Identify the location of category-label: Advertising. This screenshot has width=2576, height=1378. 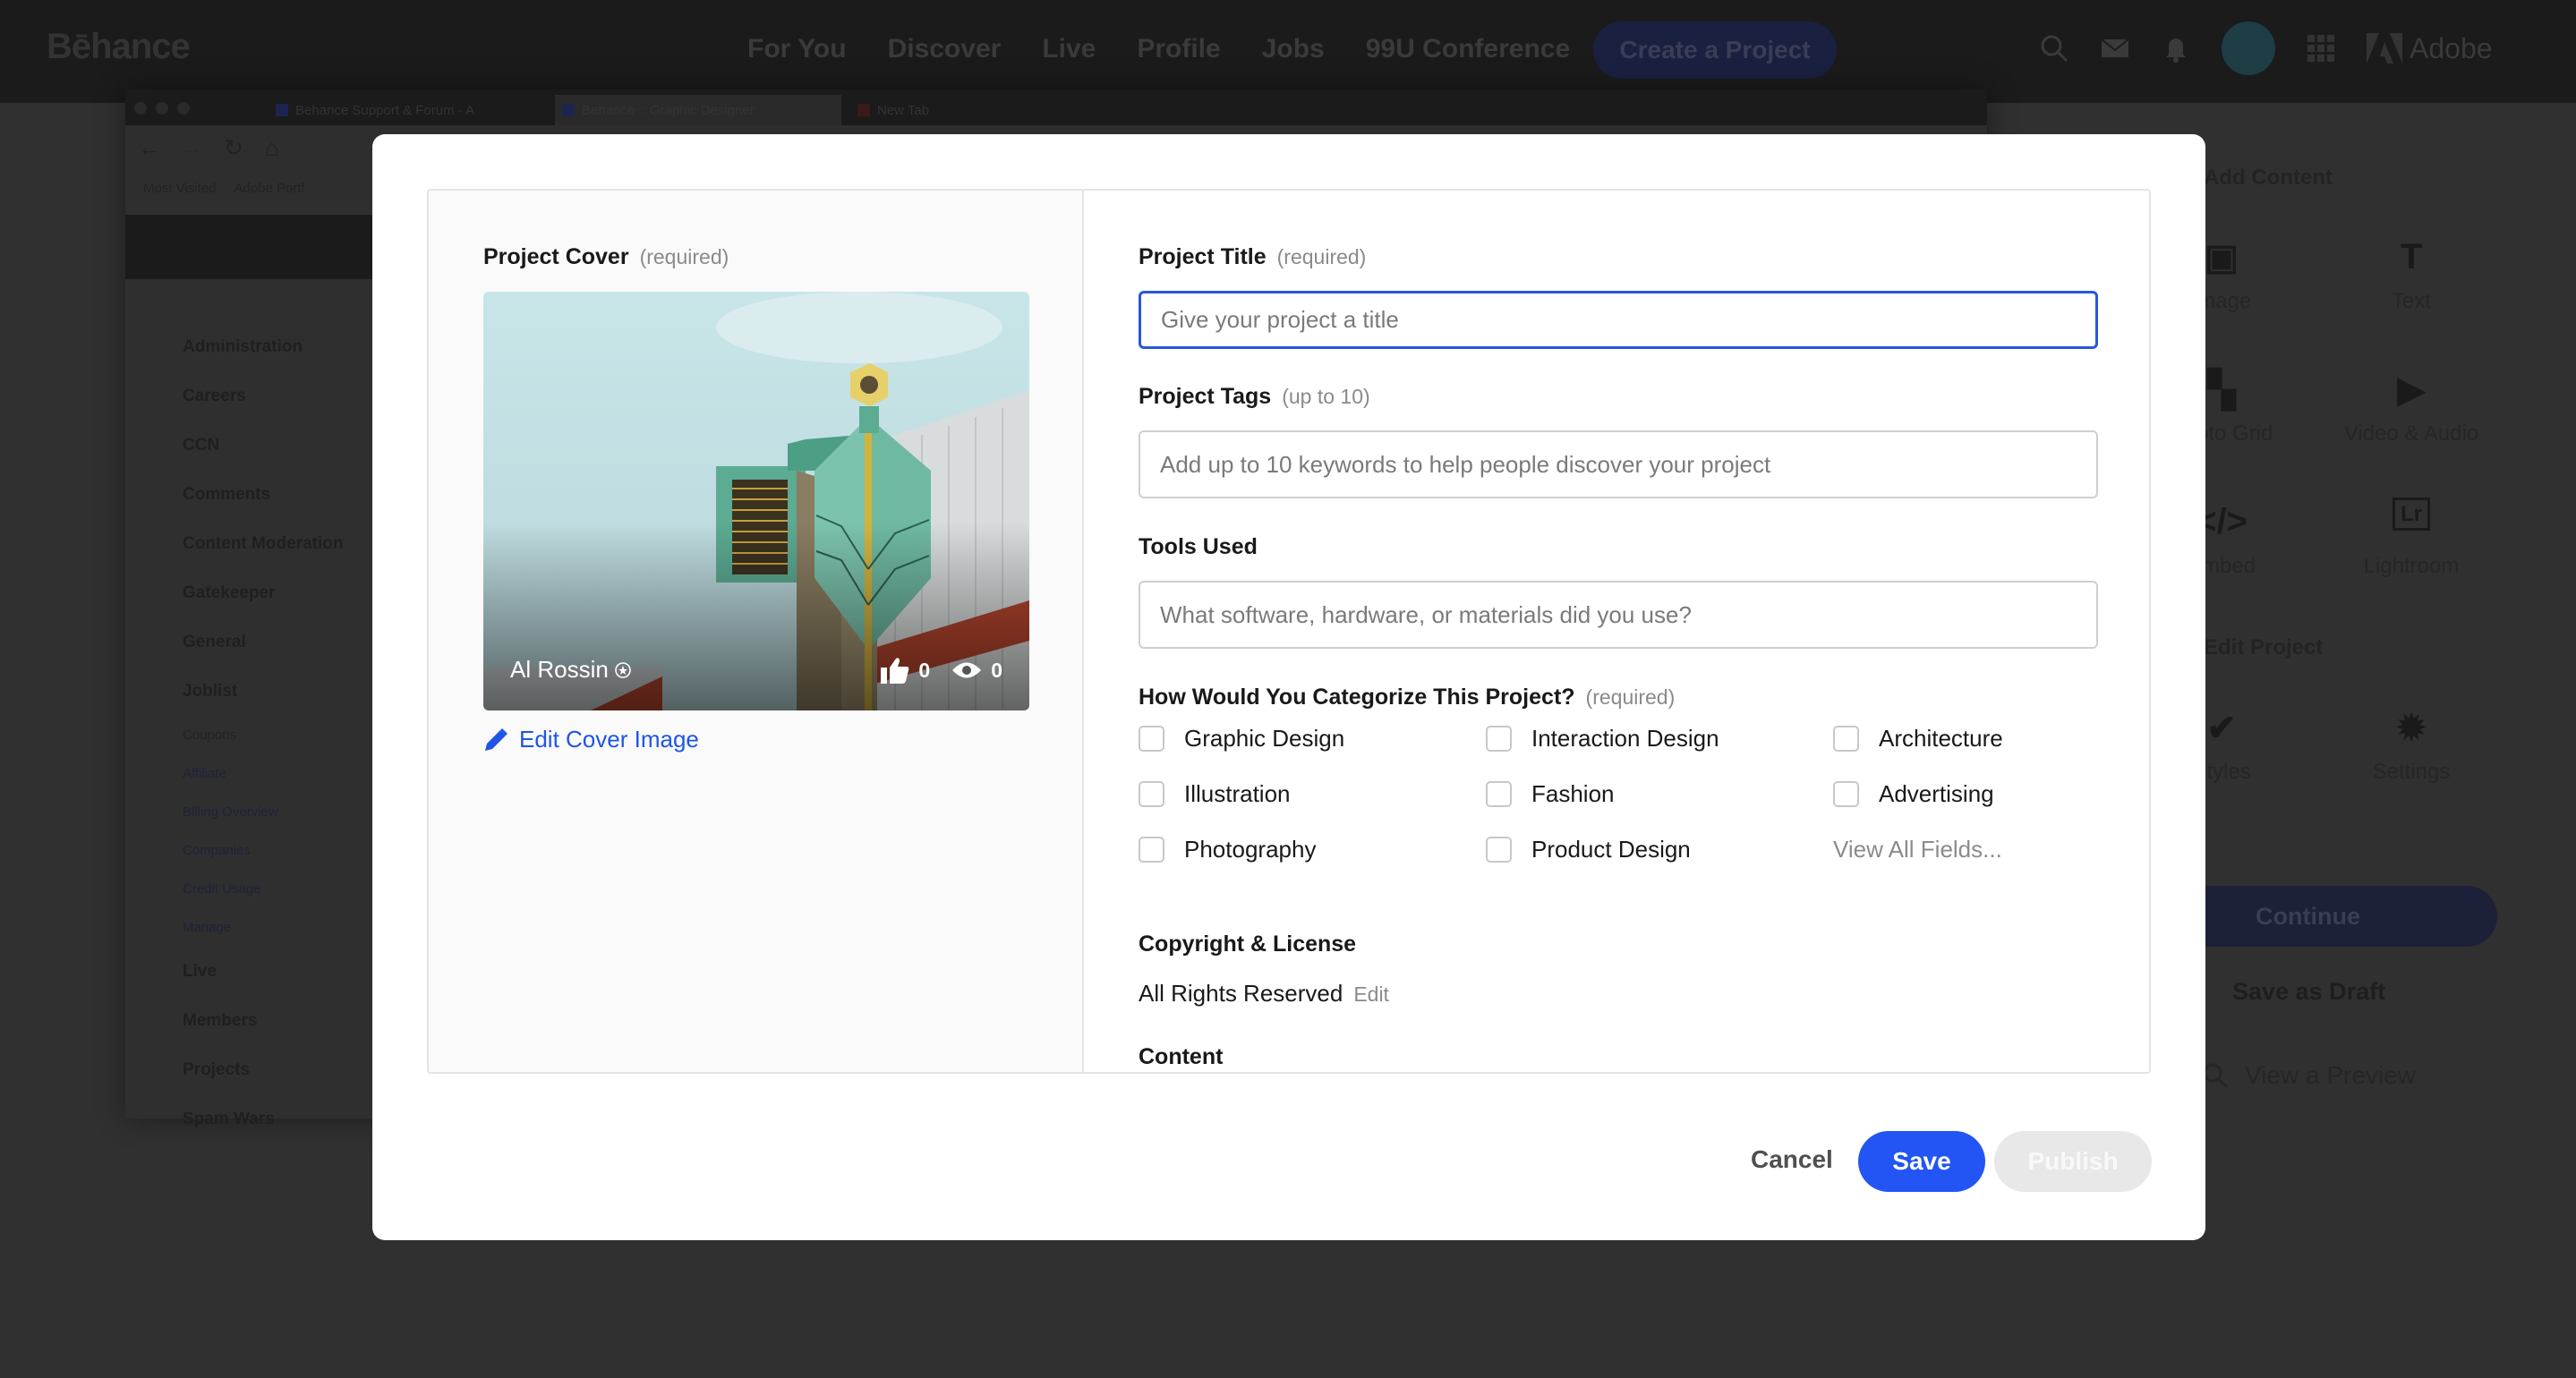
(1936, 794).